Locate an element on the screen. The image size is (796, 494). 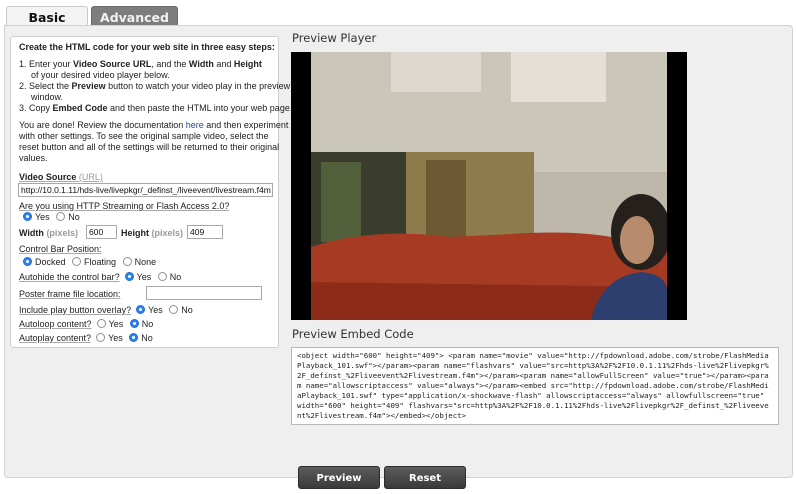
embed-code-title: Preview Embed Code is located at coordinates (353, 334).